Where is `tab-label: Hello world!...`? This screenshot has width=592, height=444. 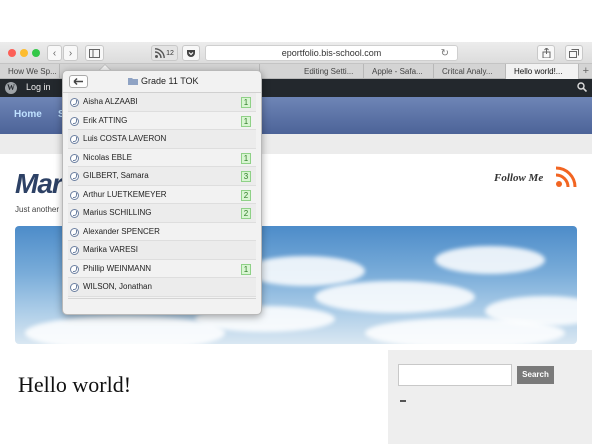 tab-label: Hello world!... is located at coordinates (538, 71).